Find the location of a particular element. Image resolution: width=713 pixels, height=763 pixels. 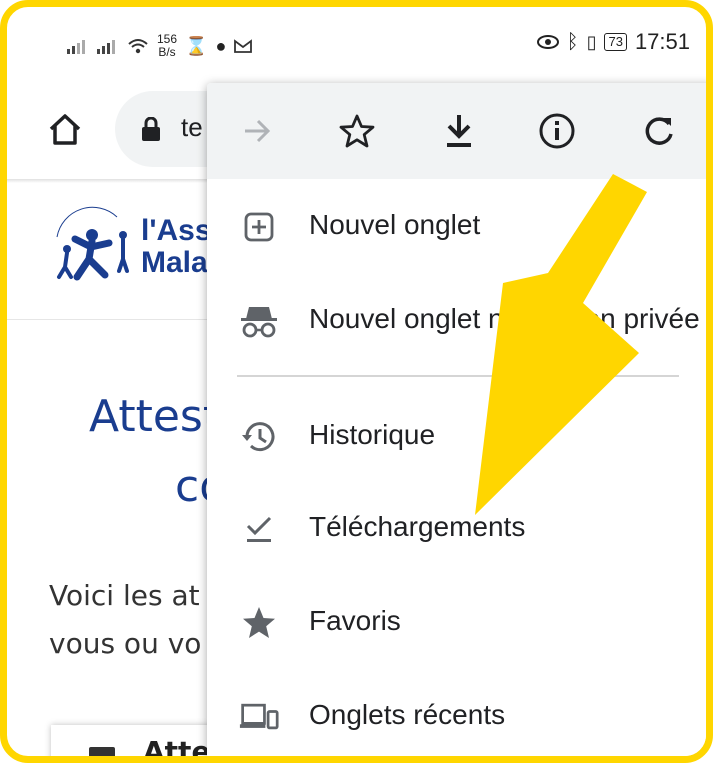

menu-item-recent-tabs: Onglets récents is located at coordinates (456, 716).